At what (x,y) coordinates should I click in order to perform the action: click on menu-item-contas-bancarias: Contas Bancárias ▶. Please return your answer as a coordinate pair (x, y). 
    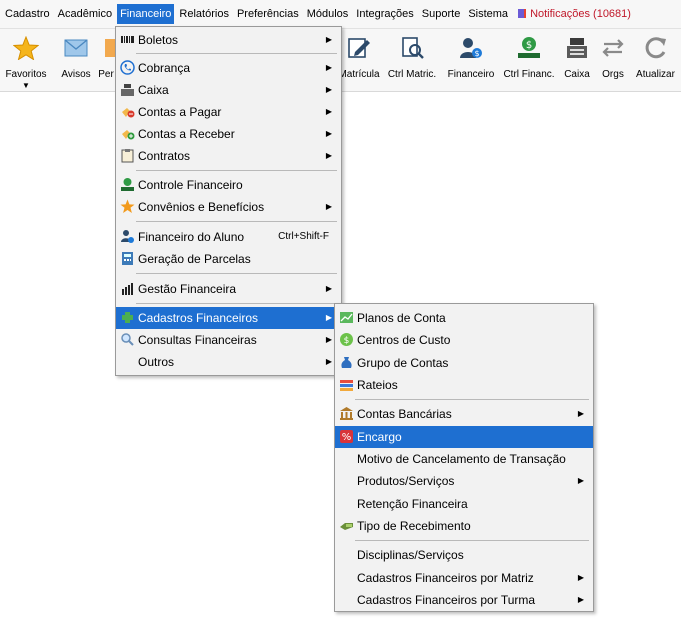
    Looking at the image, I should click on (464, 414).